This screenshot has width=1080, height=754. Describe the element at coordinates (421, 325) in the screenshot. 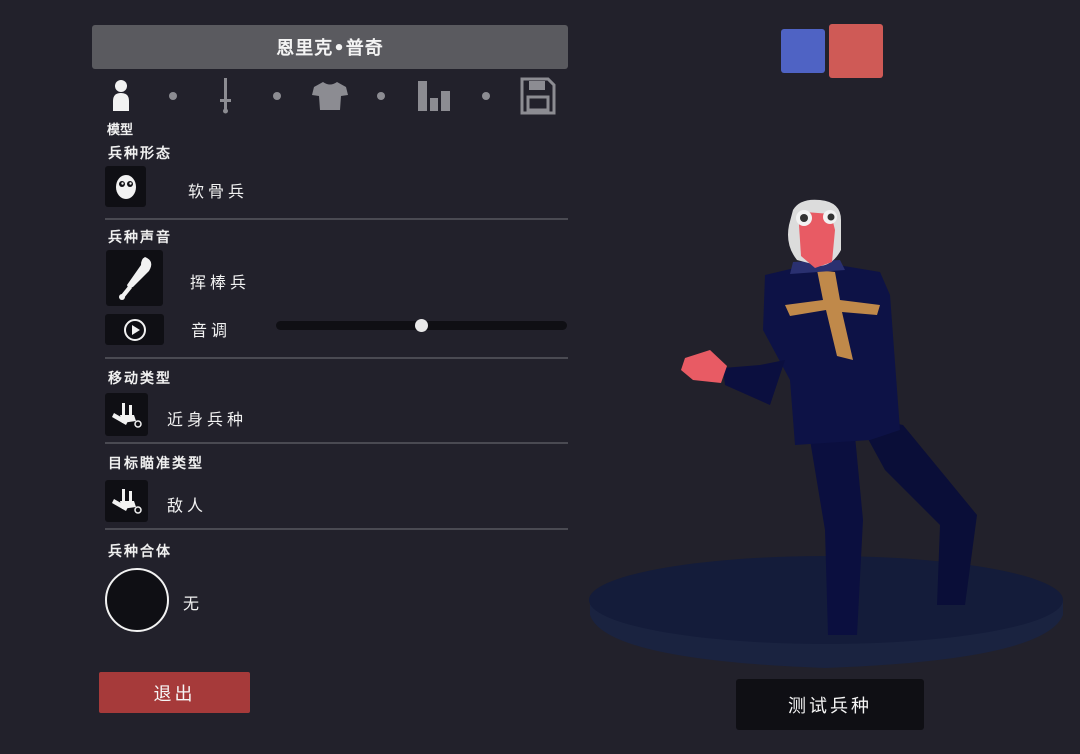

I see `pitch-slider-handle` at that location.